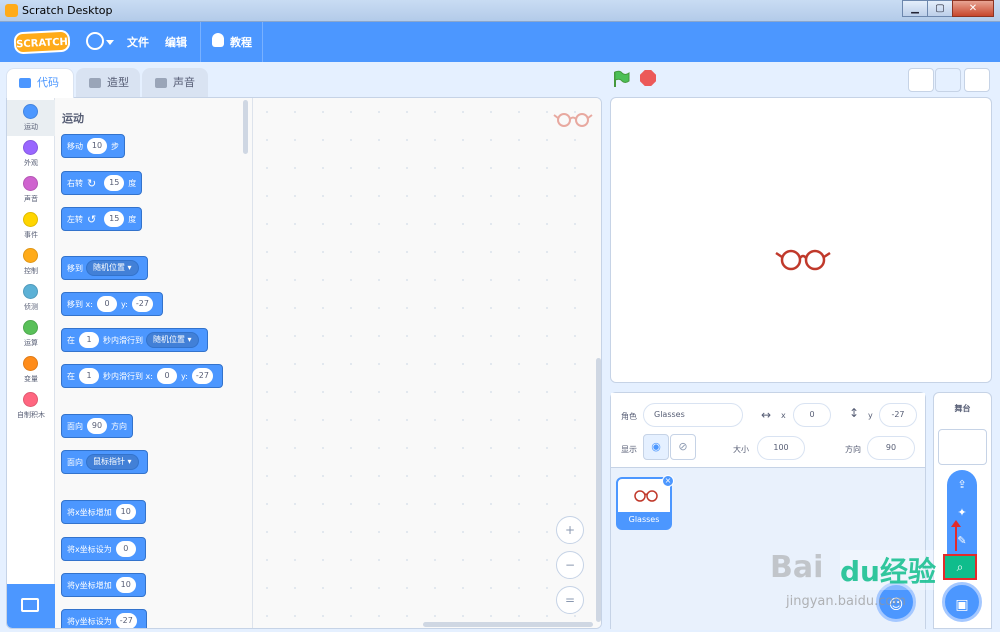  I want to click on lightbulb-icon, so click(218, 40).